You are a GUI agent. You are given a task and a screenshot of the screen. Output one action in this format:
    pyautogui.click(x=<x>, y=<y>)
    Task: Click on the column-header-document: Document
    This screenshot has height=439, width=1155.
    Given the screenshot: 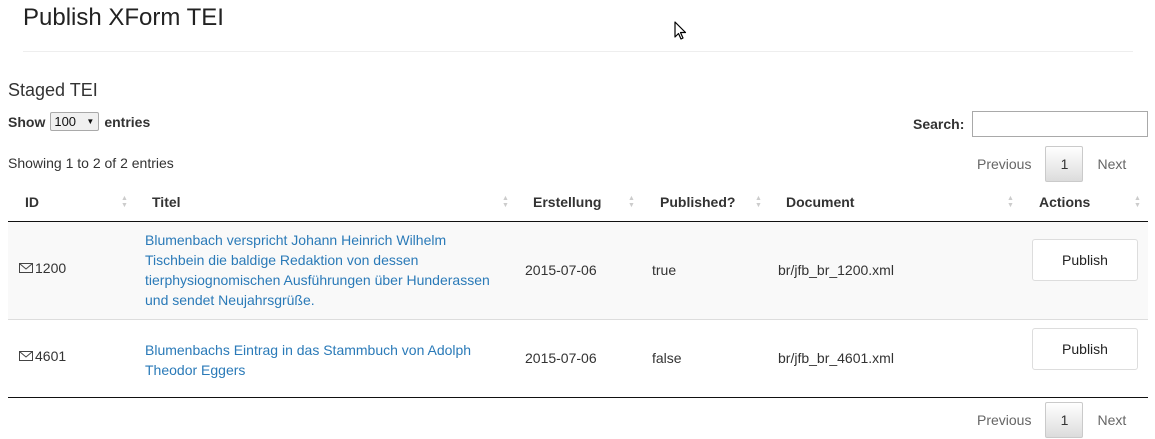 What is the action you would take?
    pyautogui.click(x=820, y=202)
    